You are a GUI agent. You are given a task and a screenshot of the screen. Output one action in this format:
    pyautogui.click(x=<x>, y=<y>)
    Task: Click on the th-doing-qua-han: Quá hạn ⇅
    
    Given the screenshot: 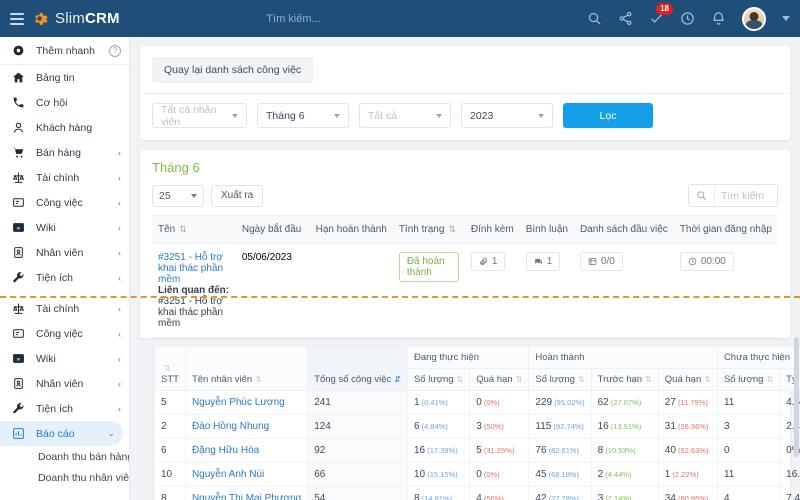 What is the action you would take?
    pyautogui.click(x=499, y=379)
    